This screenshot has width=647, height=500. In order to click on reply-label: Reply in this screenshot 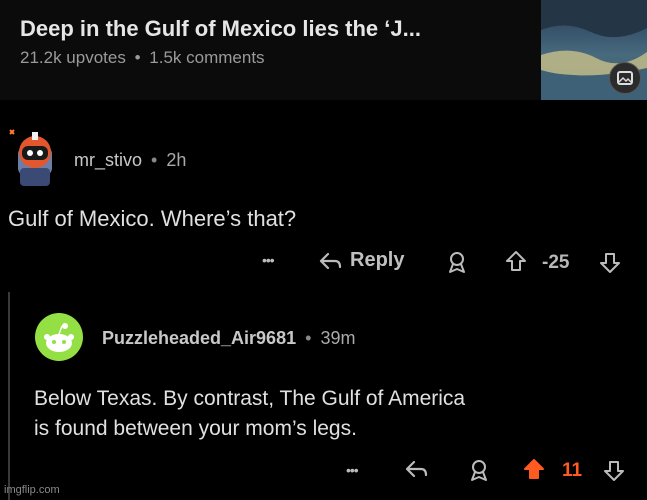, I will do `click(377, 260)`.